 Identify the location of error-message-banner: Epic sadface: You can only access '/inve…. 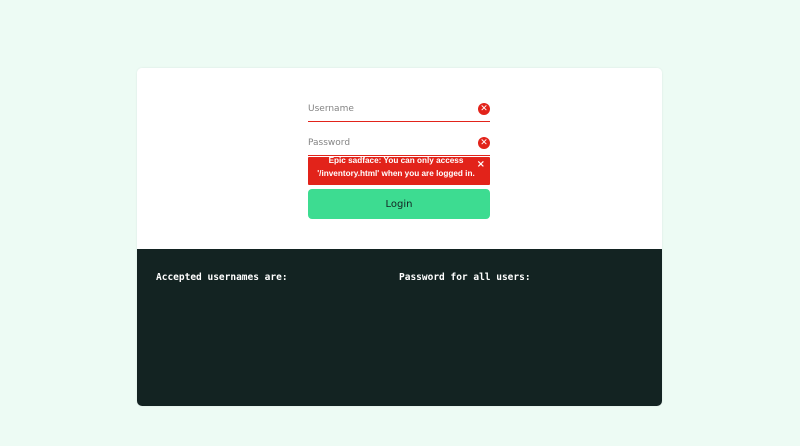
(399, 171).